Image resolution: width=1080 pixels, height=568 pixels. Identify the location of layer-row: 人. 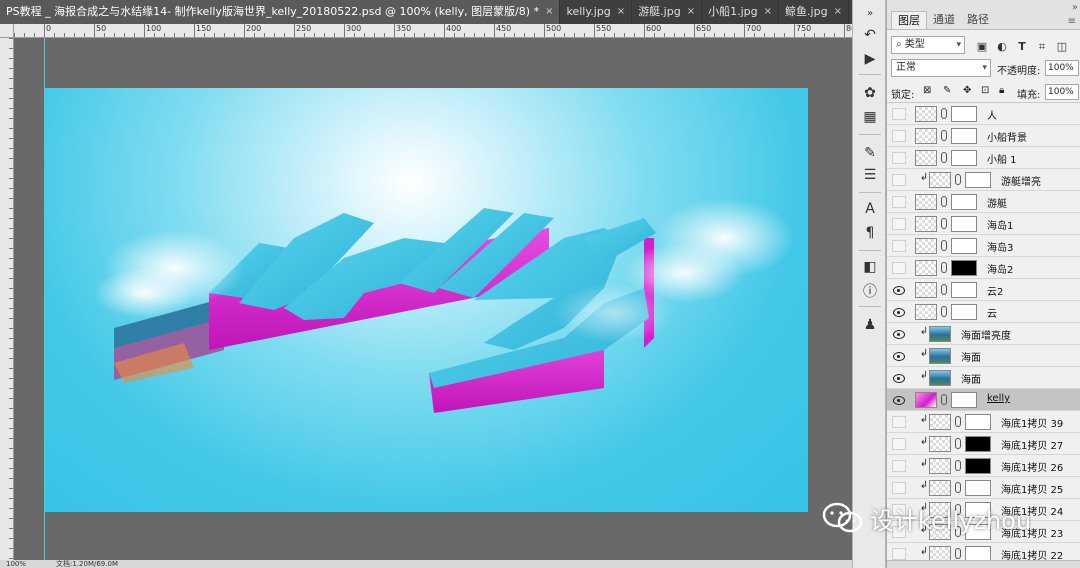
(983, 114).